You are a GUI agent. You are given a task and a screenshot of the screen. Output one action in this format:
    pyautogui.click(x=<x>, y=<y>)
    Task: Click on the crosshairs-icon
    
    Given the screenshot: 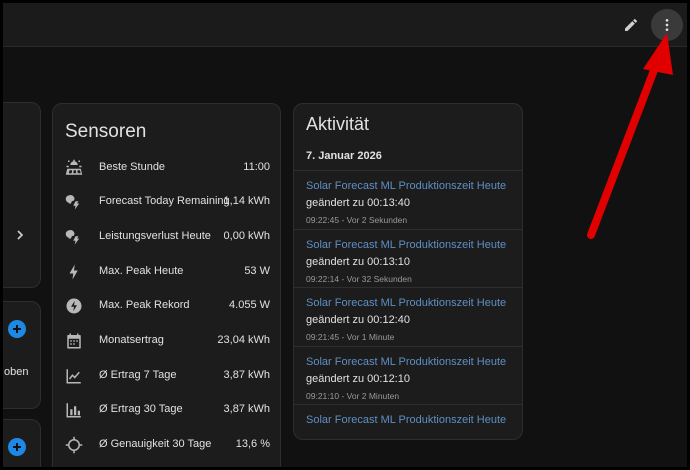 What is the action you would take?
    pyautogui.click(x=74, y=445)
    